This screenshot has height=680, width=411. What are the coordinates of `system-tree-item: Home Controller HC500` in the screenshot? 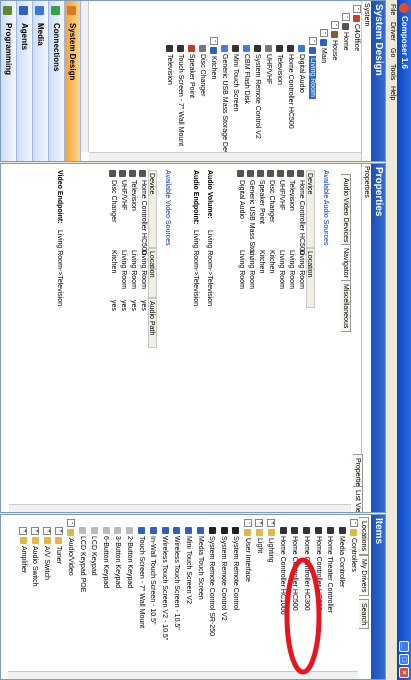 It's located at (290, 87).